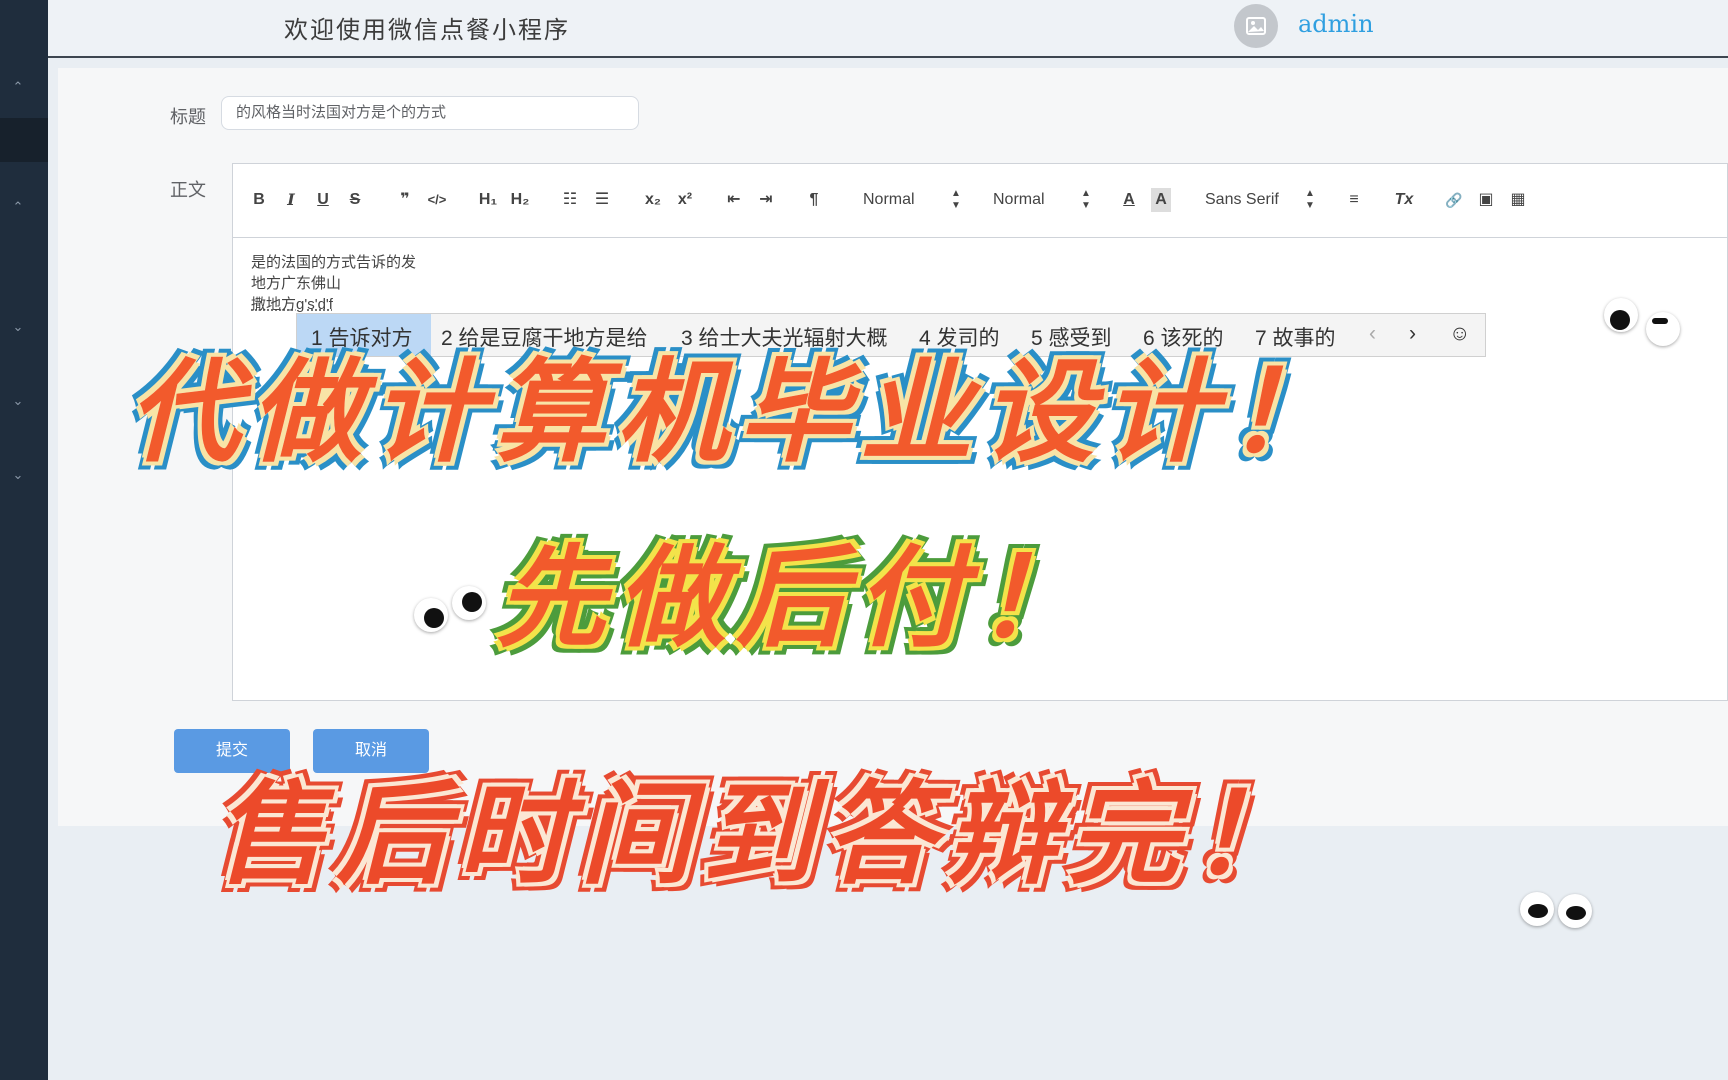  What do you see at coordinates (763, 835) in the screenshot?
I see `promo-banner-line-3: 售后时间到答辩完！` at bounding box center [763, 835].